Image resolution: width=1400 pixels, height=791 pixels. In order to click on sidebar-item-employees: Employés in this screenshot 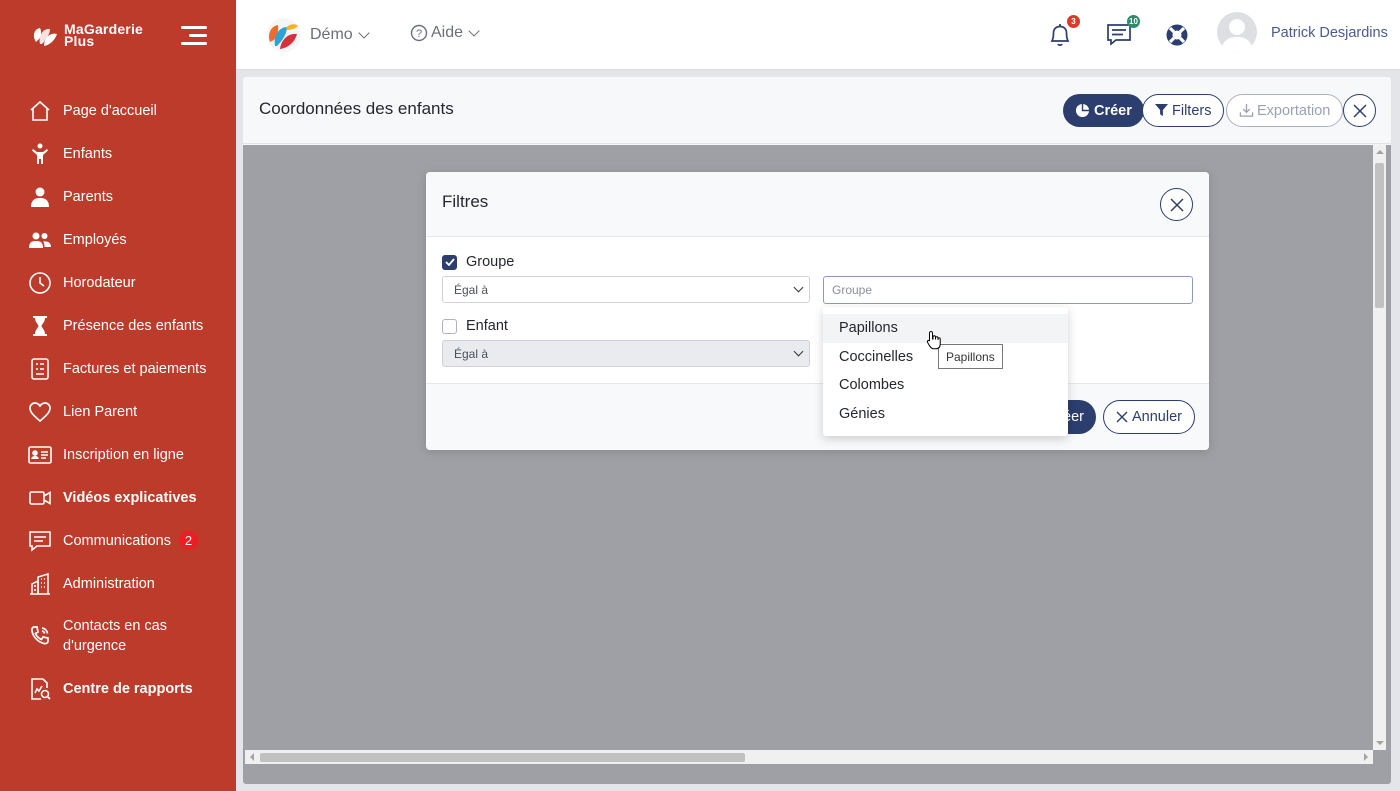, I will do `click(118, 239)`.